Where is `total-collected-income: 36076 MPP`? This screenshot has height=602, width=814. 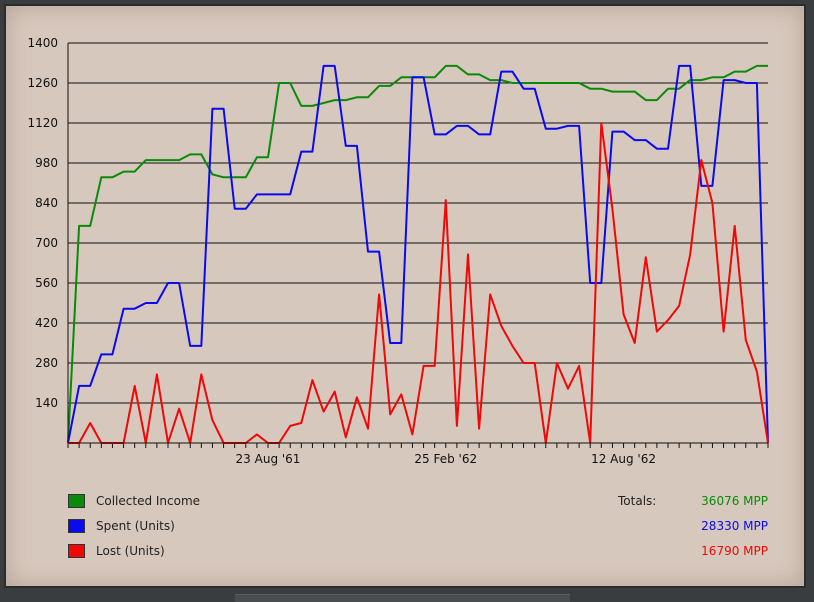
total-collected-income: 36076 MPP is located at coordinates (734, 501).